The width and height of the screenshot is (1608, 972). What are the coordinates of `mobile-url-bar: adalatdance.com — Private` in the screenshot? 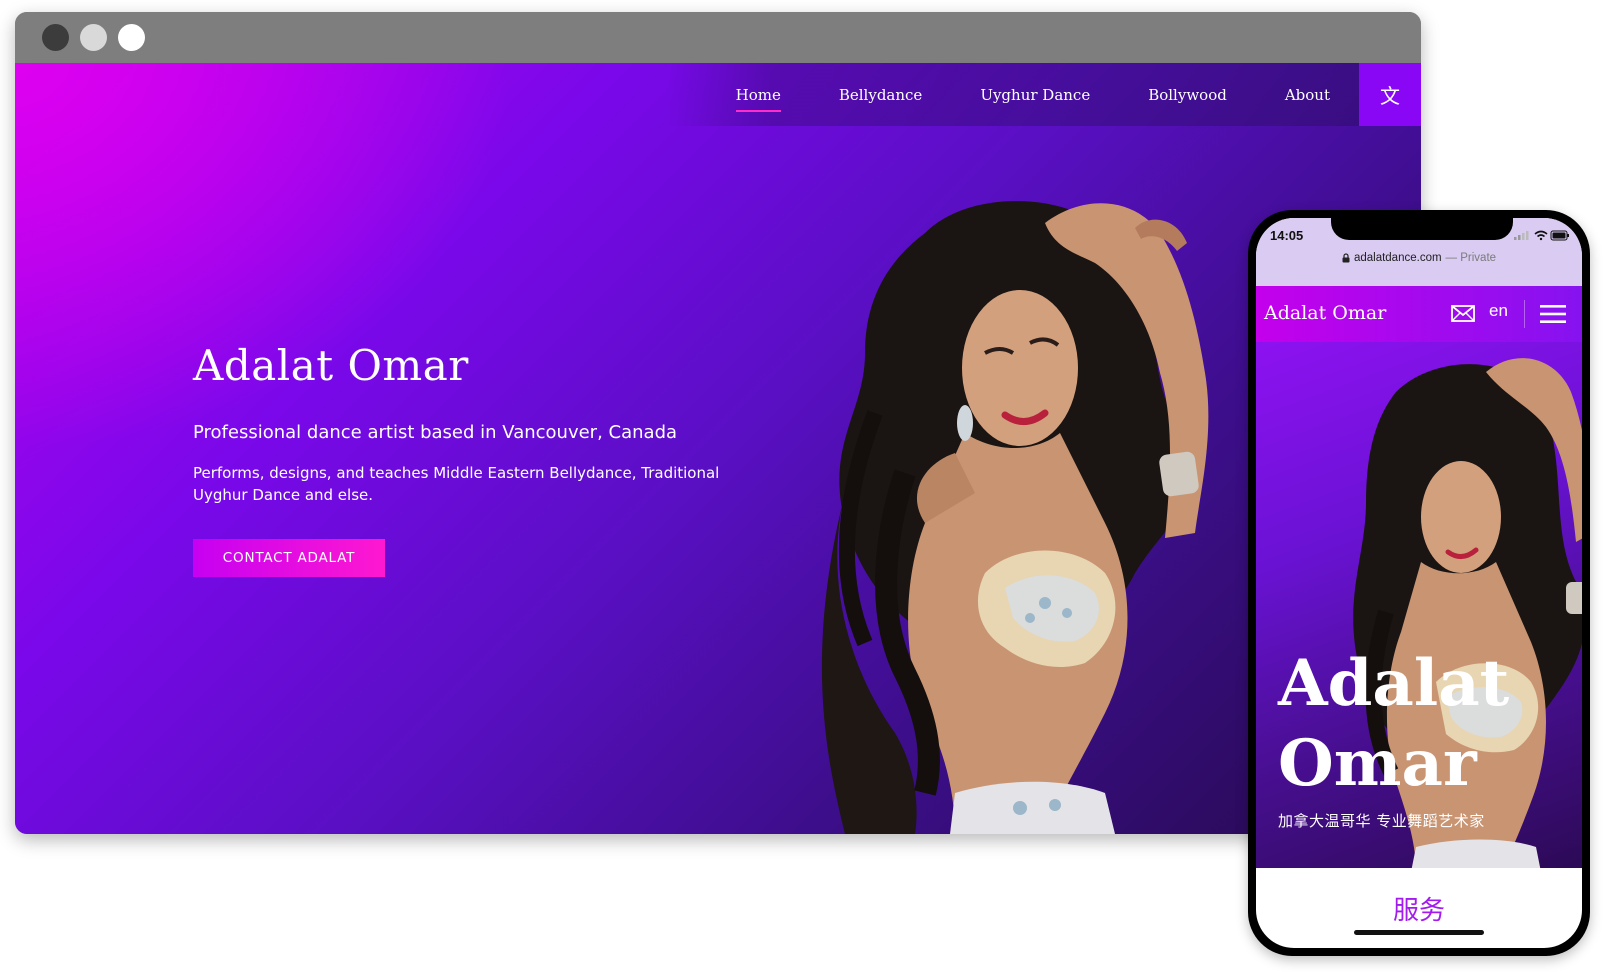 It's located at (1419, 258).